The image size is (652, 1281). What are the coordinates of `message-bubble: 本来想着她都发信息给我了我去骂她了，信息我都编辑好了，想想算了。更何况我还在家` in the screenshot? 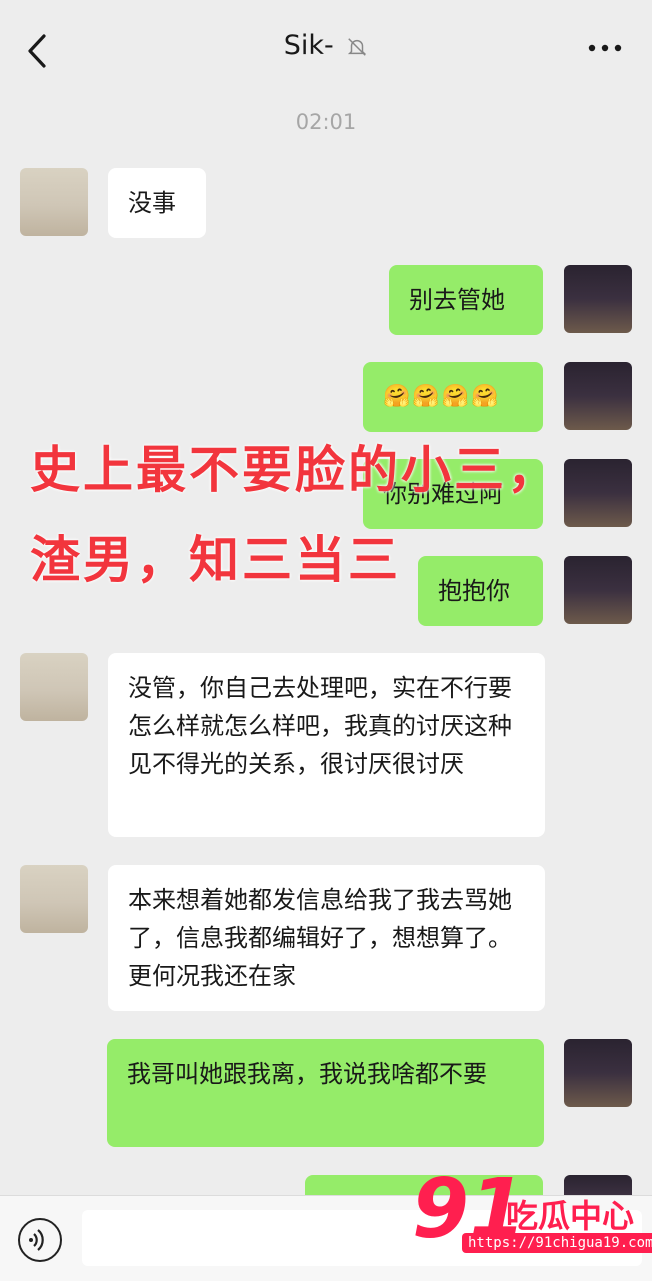 It's located at (326, 938).